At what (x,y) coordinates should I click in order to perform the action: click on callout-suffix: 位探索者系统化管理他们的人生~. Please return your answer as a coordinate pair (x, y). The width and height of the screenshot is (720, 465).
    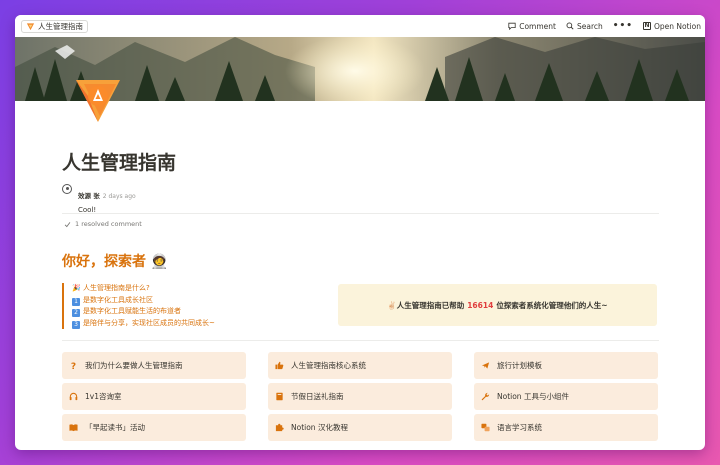
    Looking at the image, I should click on (552, 305).